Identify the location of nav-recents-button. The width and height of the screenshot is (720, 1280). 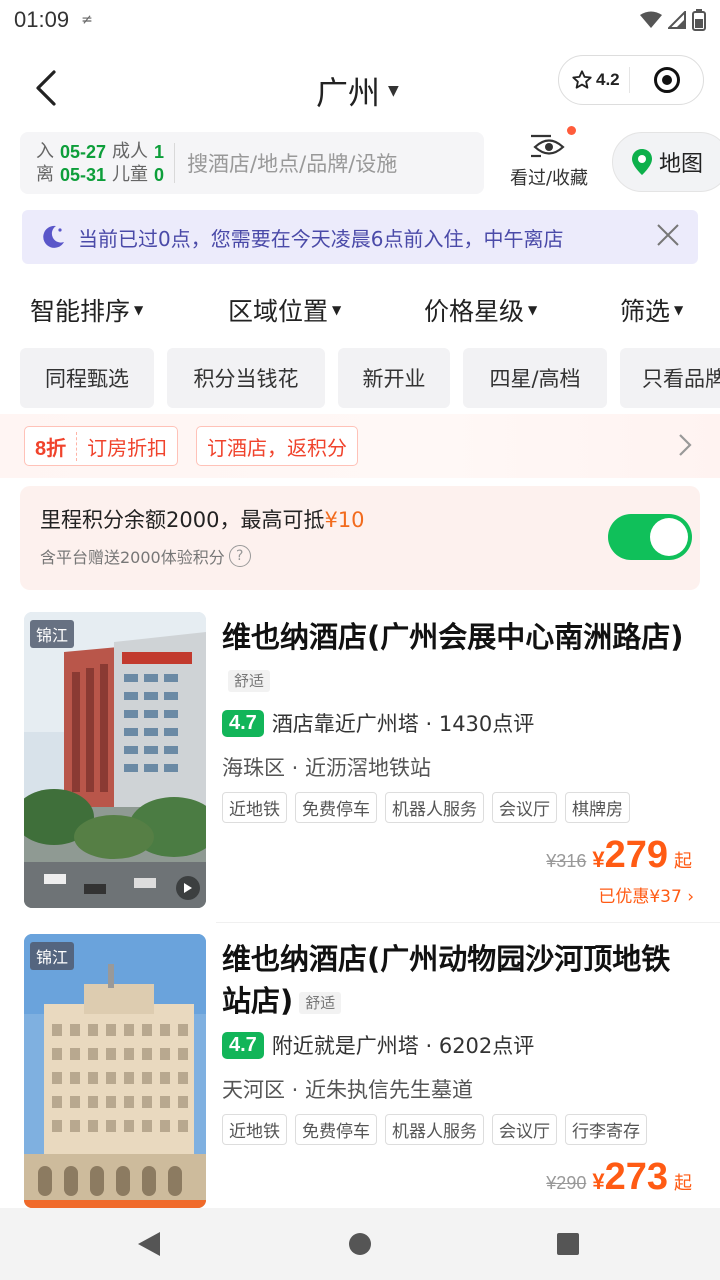
(568, 1246).